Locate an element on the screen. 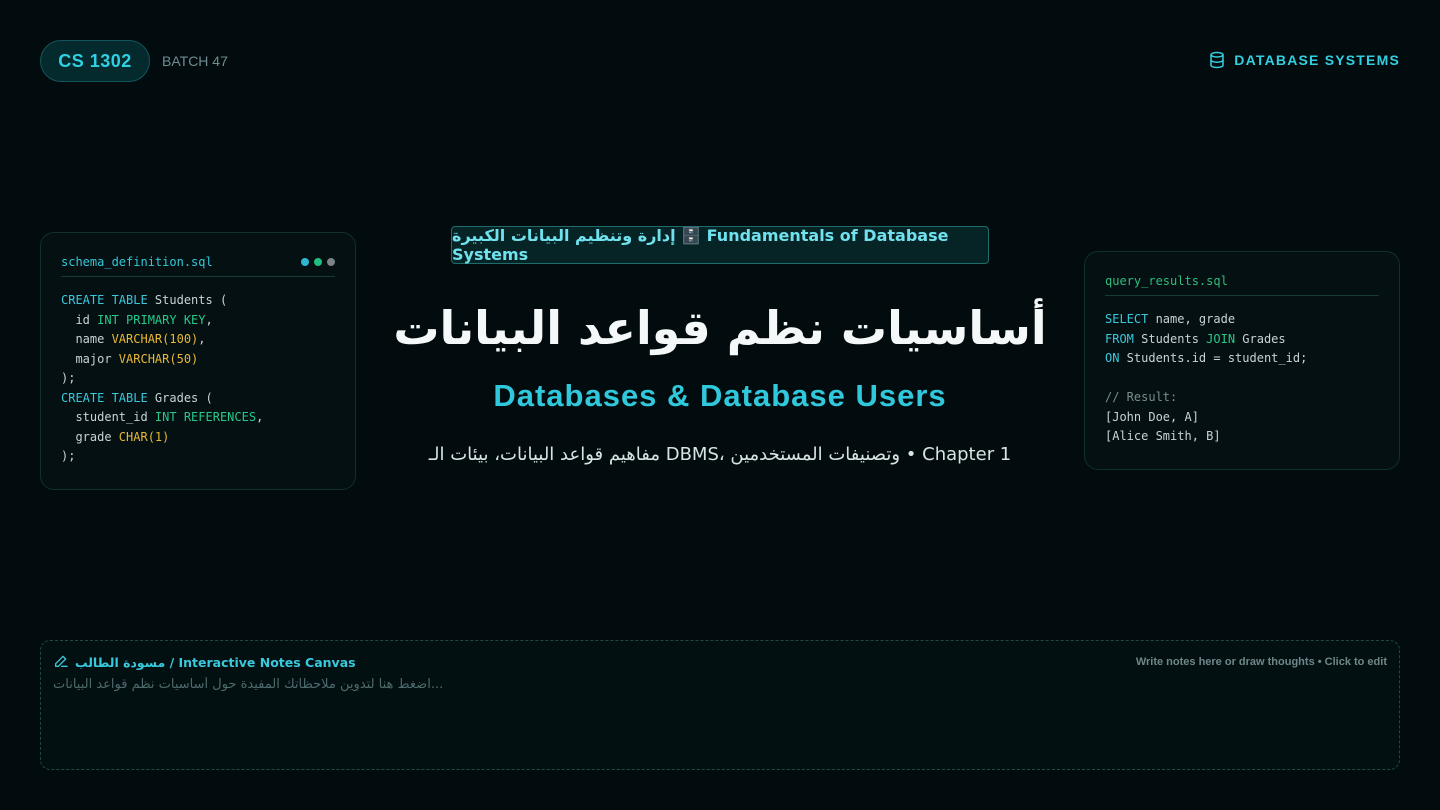  code-line: name VARCHAR(100), is located at coordinates (198, 340).